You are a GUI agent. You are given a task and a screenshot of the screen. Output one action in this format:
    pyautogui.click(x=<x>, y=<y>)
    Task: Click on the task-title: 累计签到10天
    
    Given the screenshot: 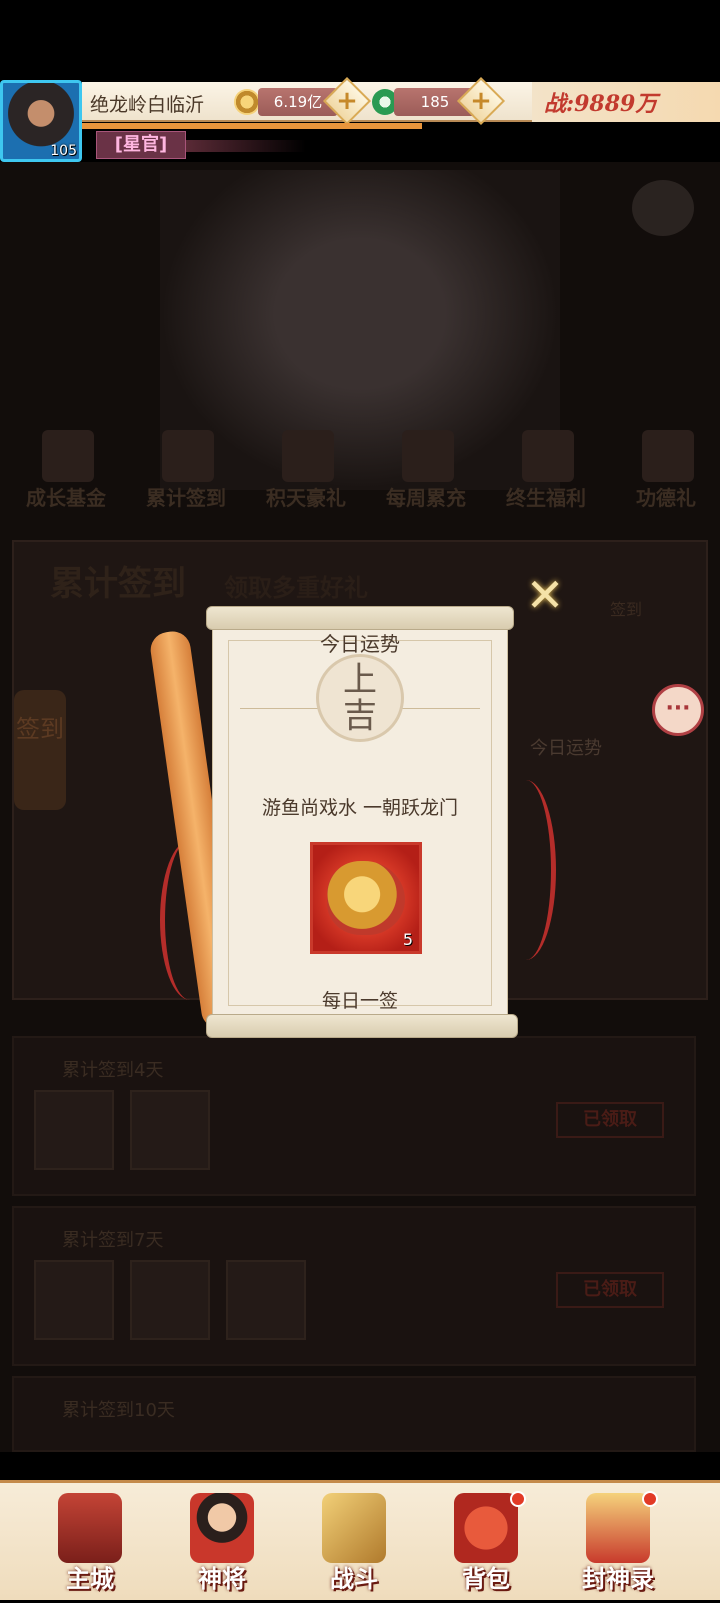 What is the action you would take?
    pyautogui.click(x=118, y=1410)
    